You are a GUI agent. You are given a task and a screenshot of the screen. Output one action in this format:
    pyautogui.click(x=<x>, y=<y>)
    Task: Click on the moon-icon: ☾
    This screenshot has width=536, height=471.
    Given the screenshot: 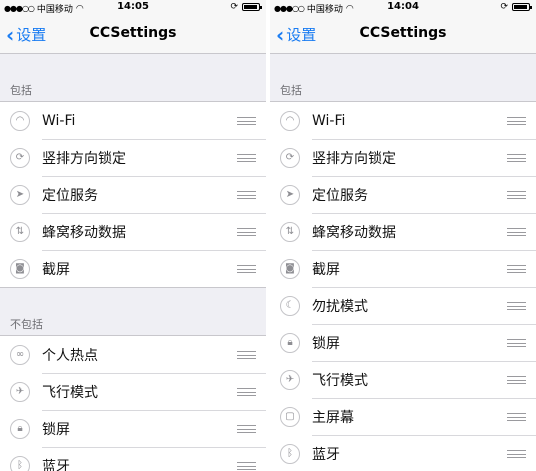 What is the action you would take?
    pyautogui.click(x=290, y=305)
    